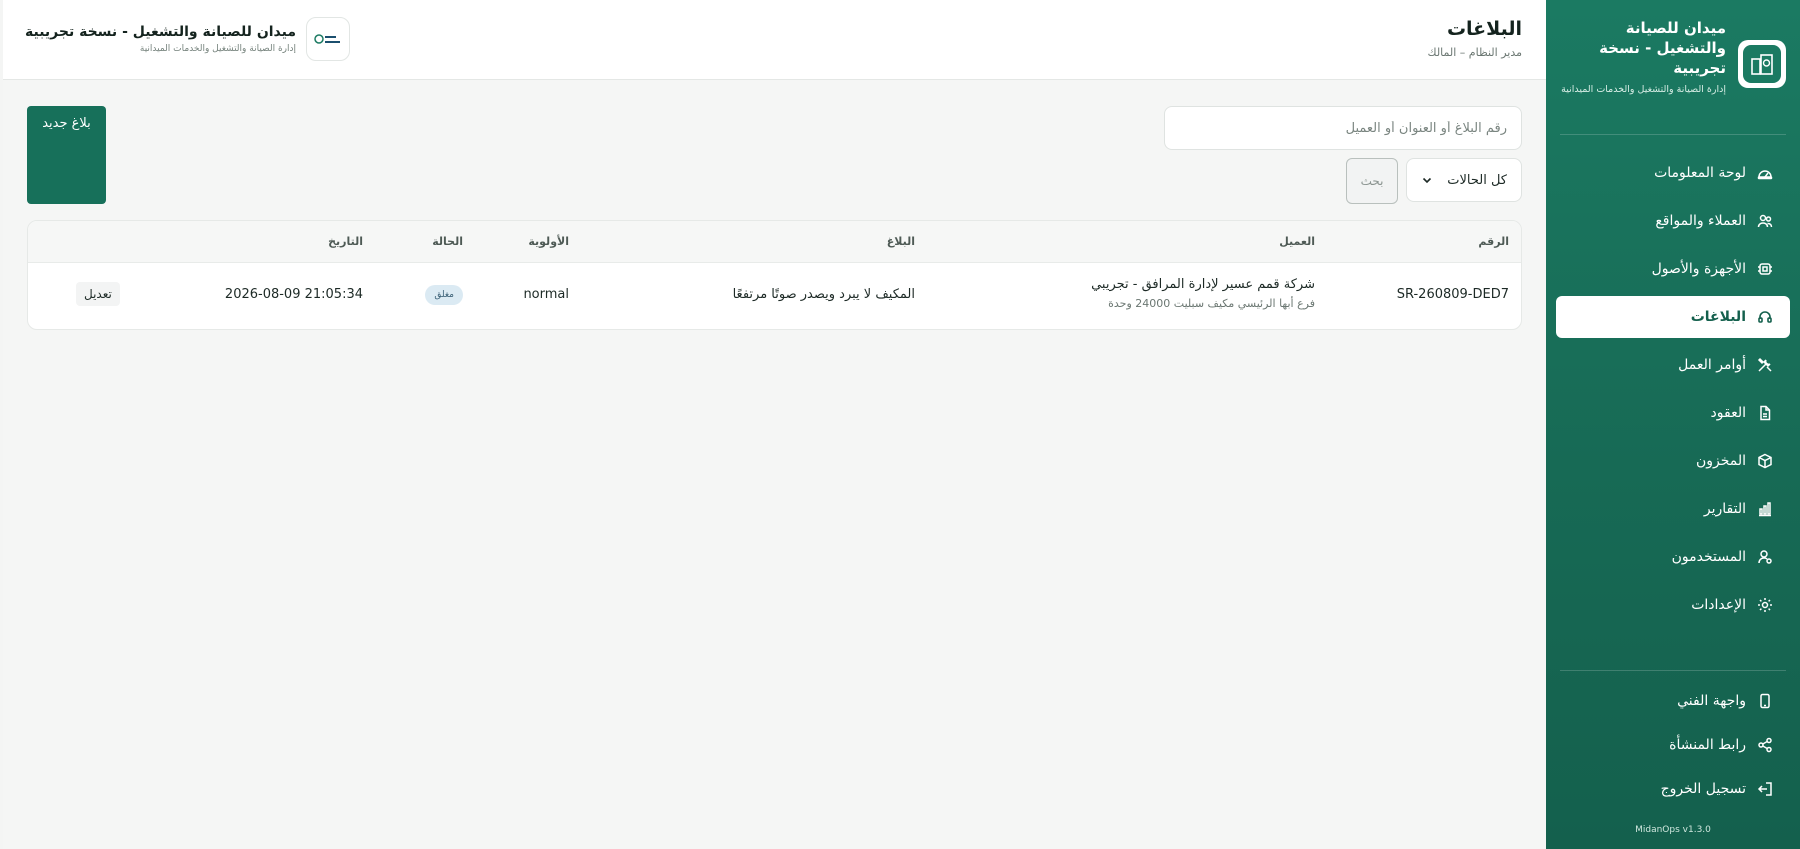  Describe the element at coordinates (1765, 605) in the screenshot. I see `gear-icon` at that location.